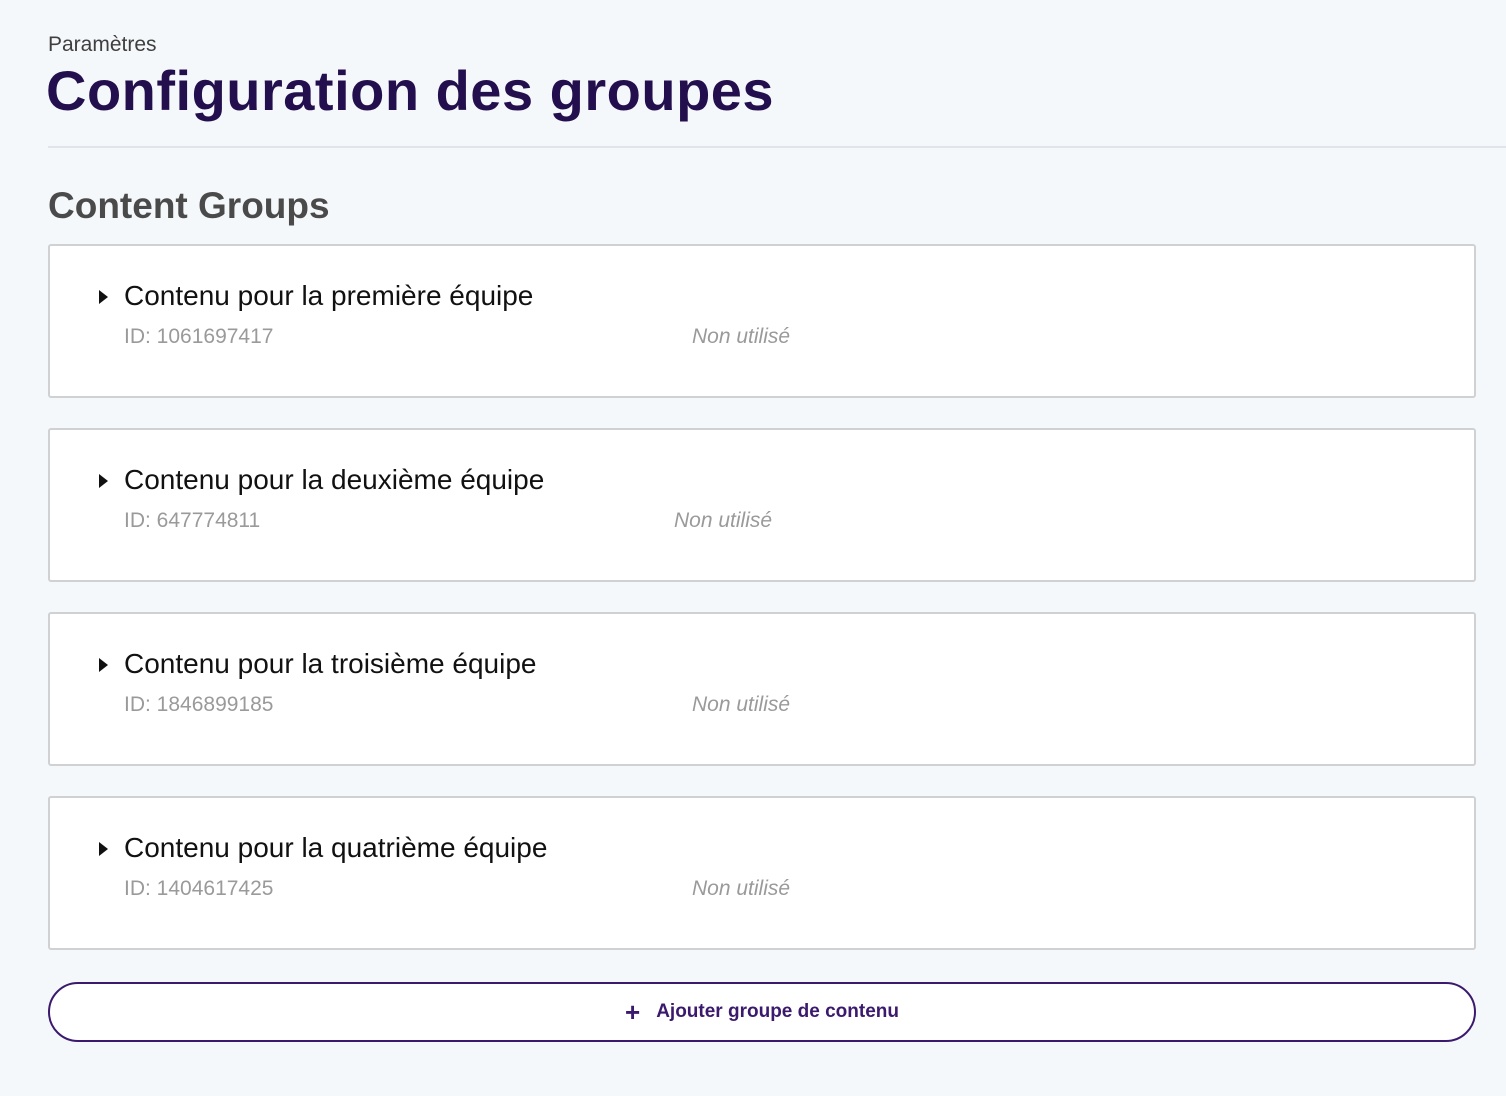 This screenshot has height=1096, width=1506. What do you see at coordinates (777, 147) in the screenshot?
I see `header-divider` at bounding box center [777, 147].